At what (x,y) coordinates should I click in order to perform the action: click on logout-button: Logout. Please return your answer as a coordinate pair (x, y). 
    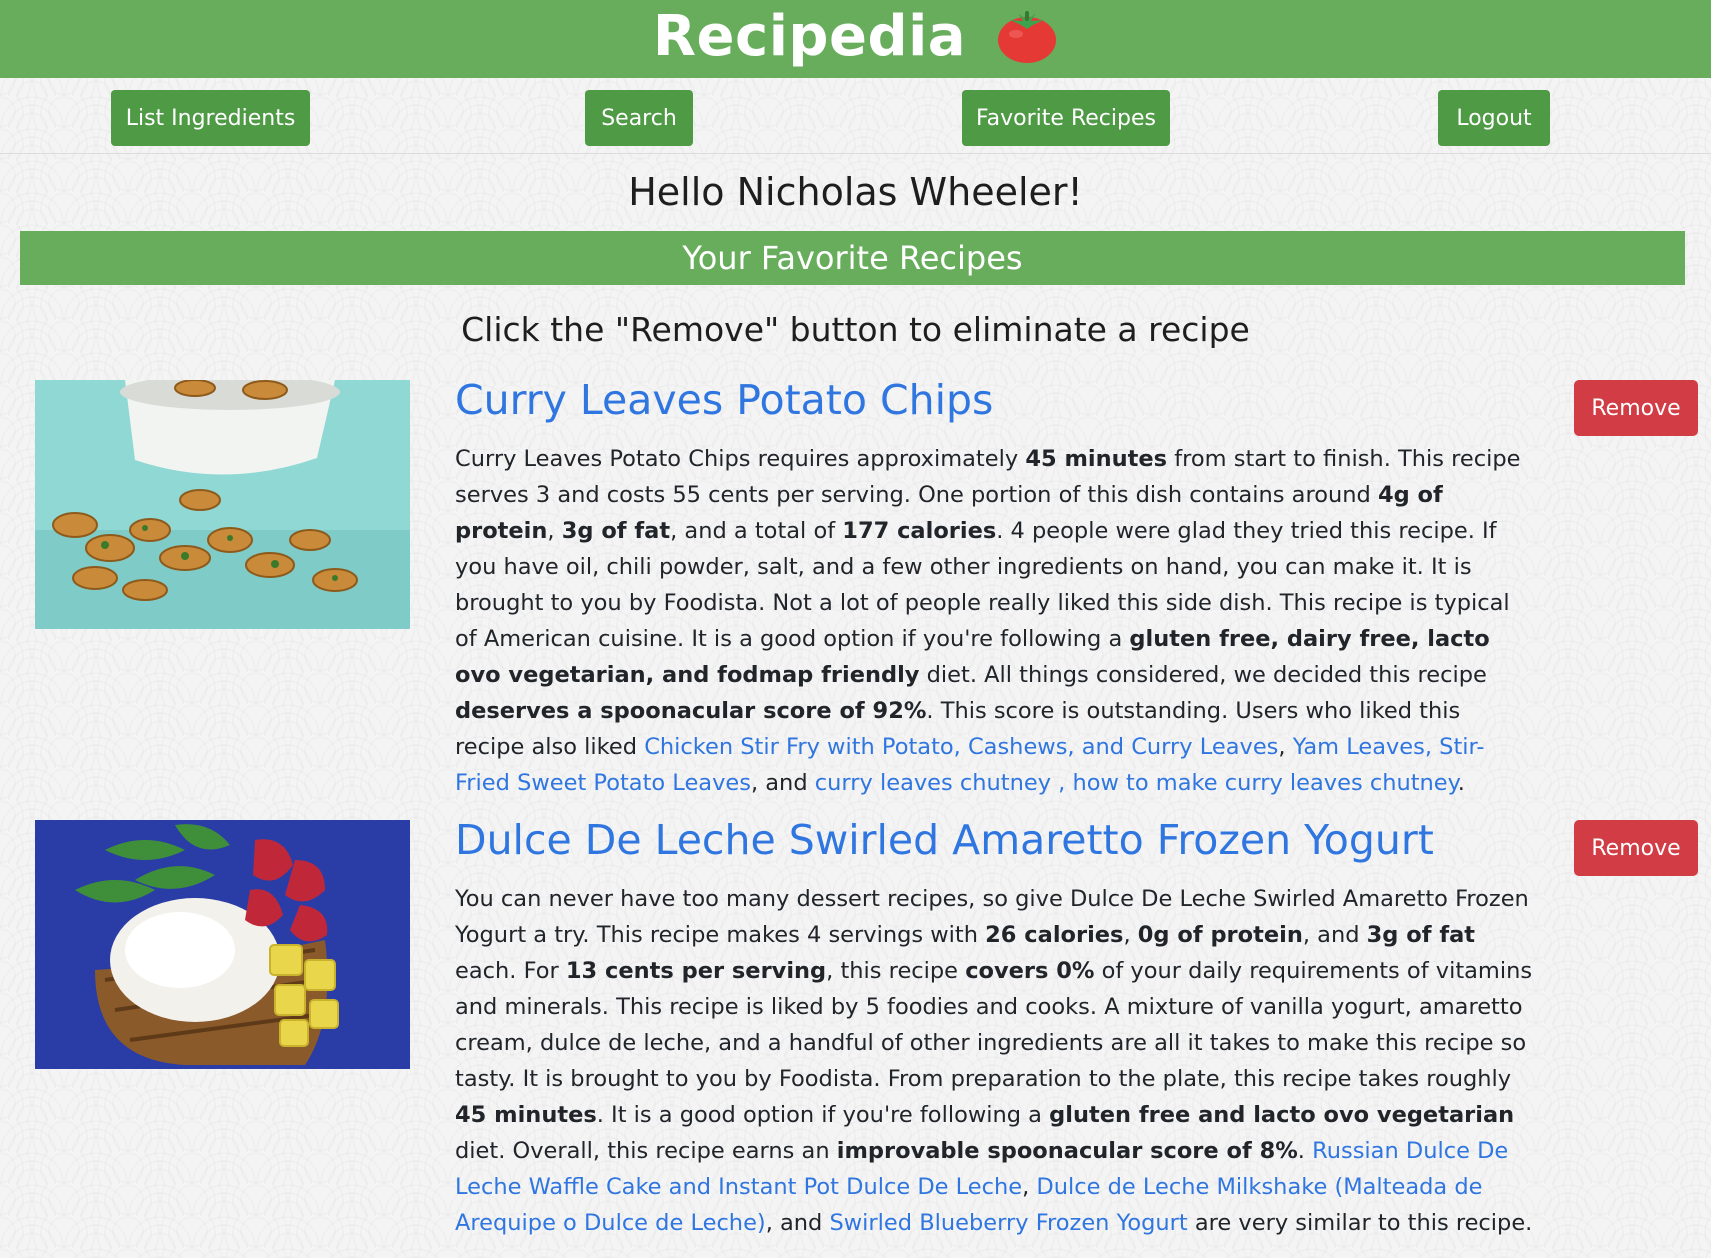
    Looking at the image, I should click on (1494, 118).